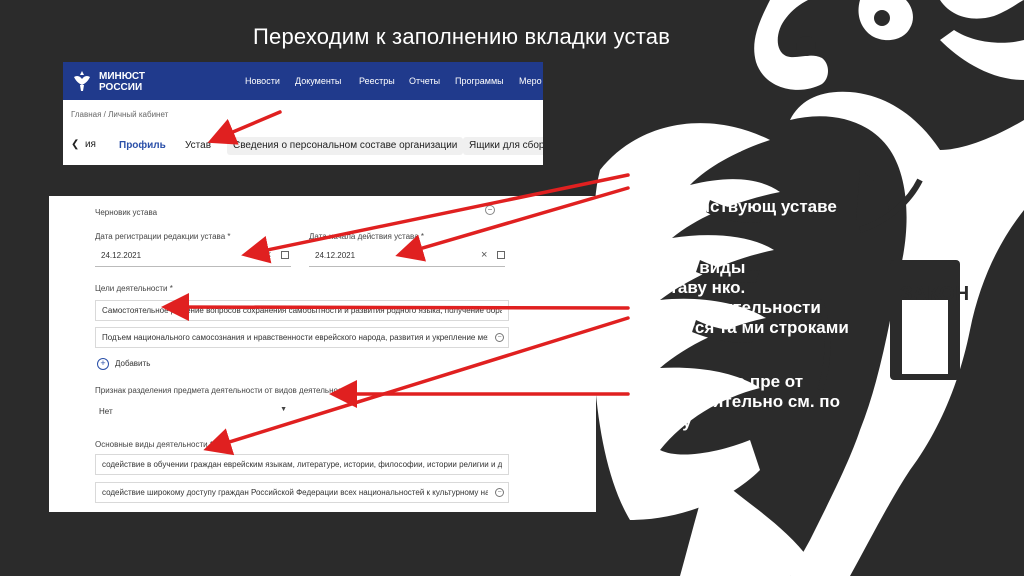 The width and height of the screenshot is (1024, 576). Describe the element at coordinates (424, 81) in the screenshot. I see `nav-reports: Отчеты` at that location.